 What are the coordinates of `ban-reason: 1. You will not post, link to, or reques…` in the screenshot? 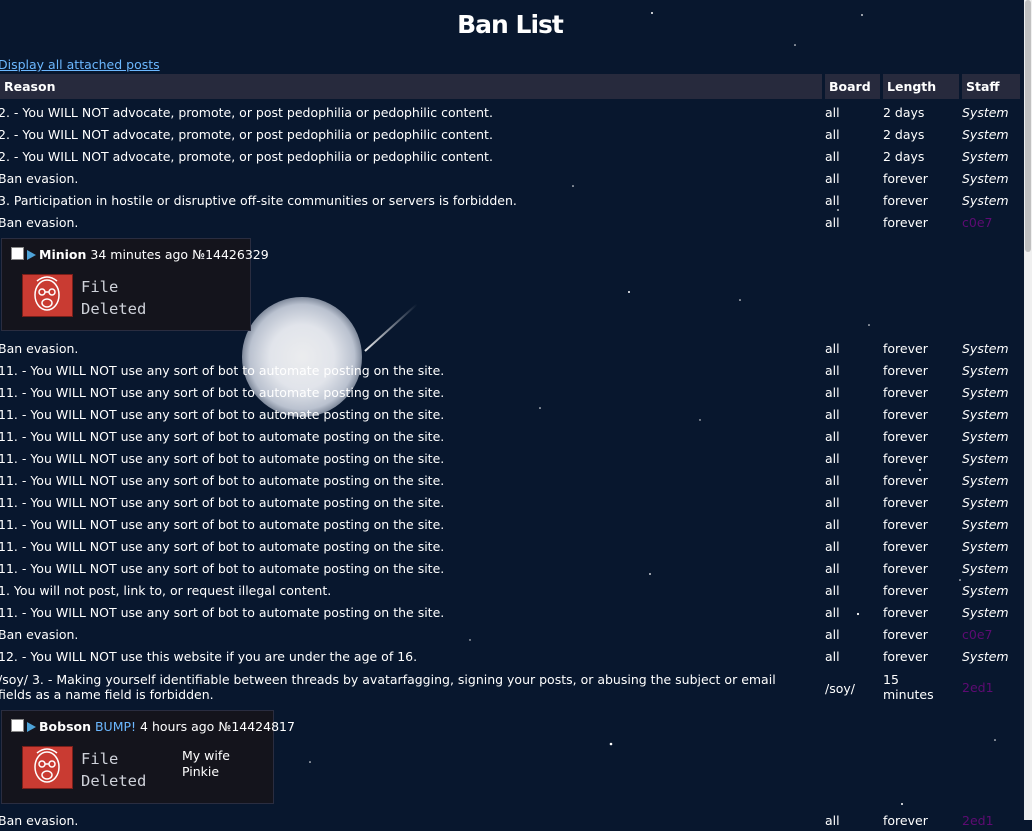 It's located at (166, 590).